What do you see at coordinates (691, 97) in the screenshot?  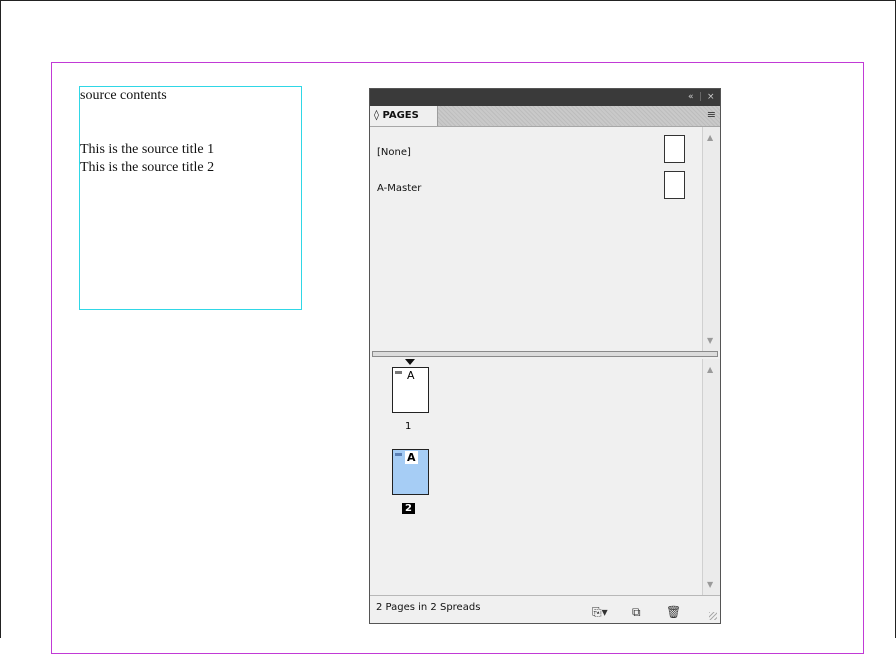 I see `collapse-icon: «` at bounding box center [691, 97].